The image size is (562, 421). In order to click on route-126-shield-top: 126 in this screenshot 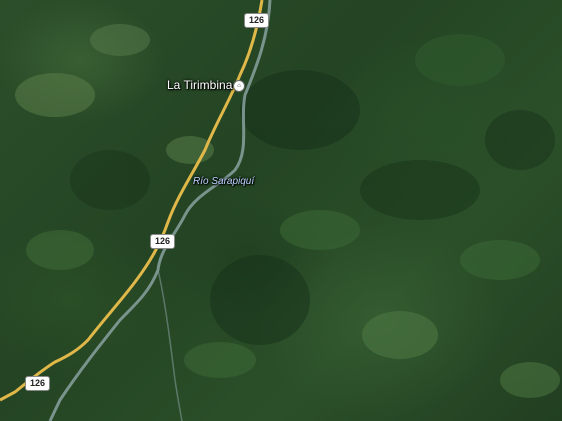, I will do `click(257, 20)`.